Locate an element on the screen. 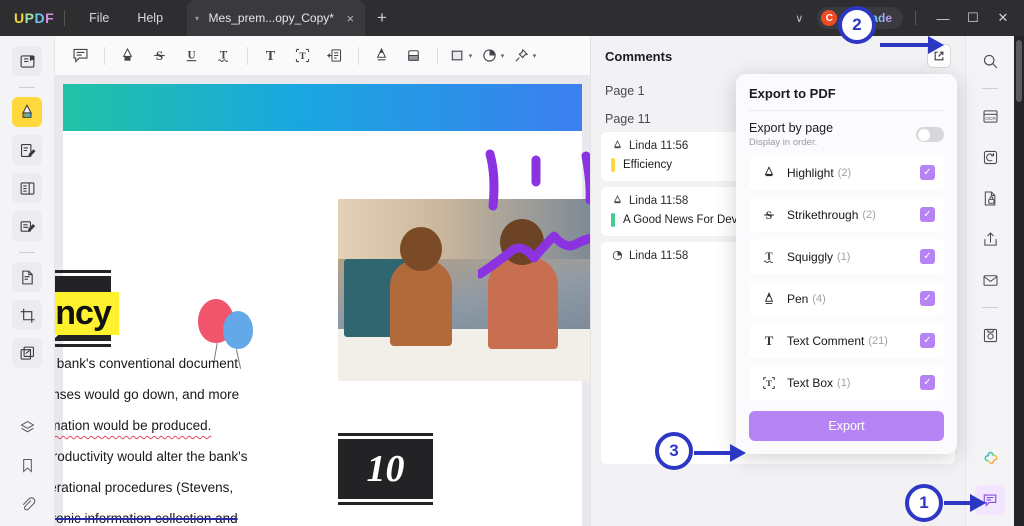  export-option-squiggly: T Squiggly (1) ✓ is located at coordinates (846, 256).